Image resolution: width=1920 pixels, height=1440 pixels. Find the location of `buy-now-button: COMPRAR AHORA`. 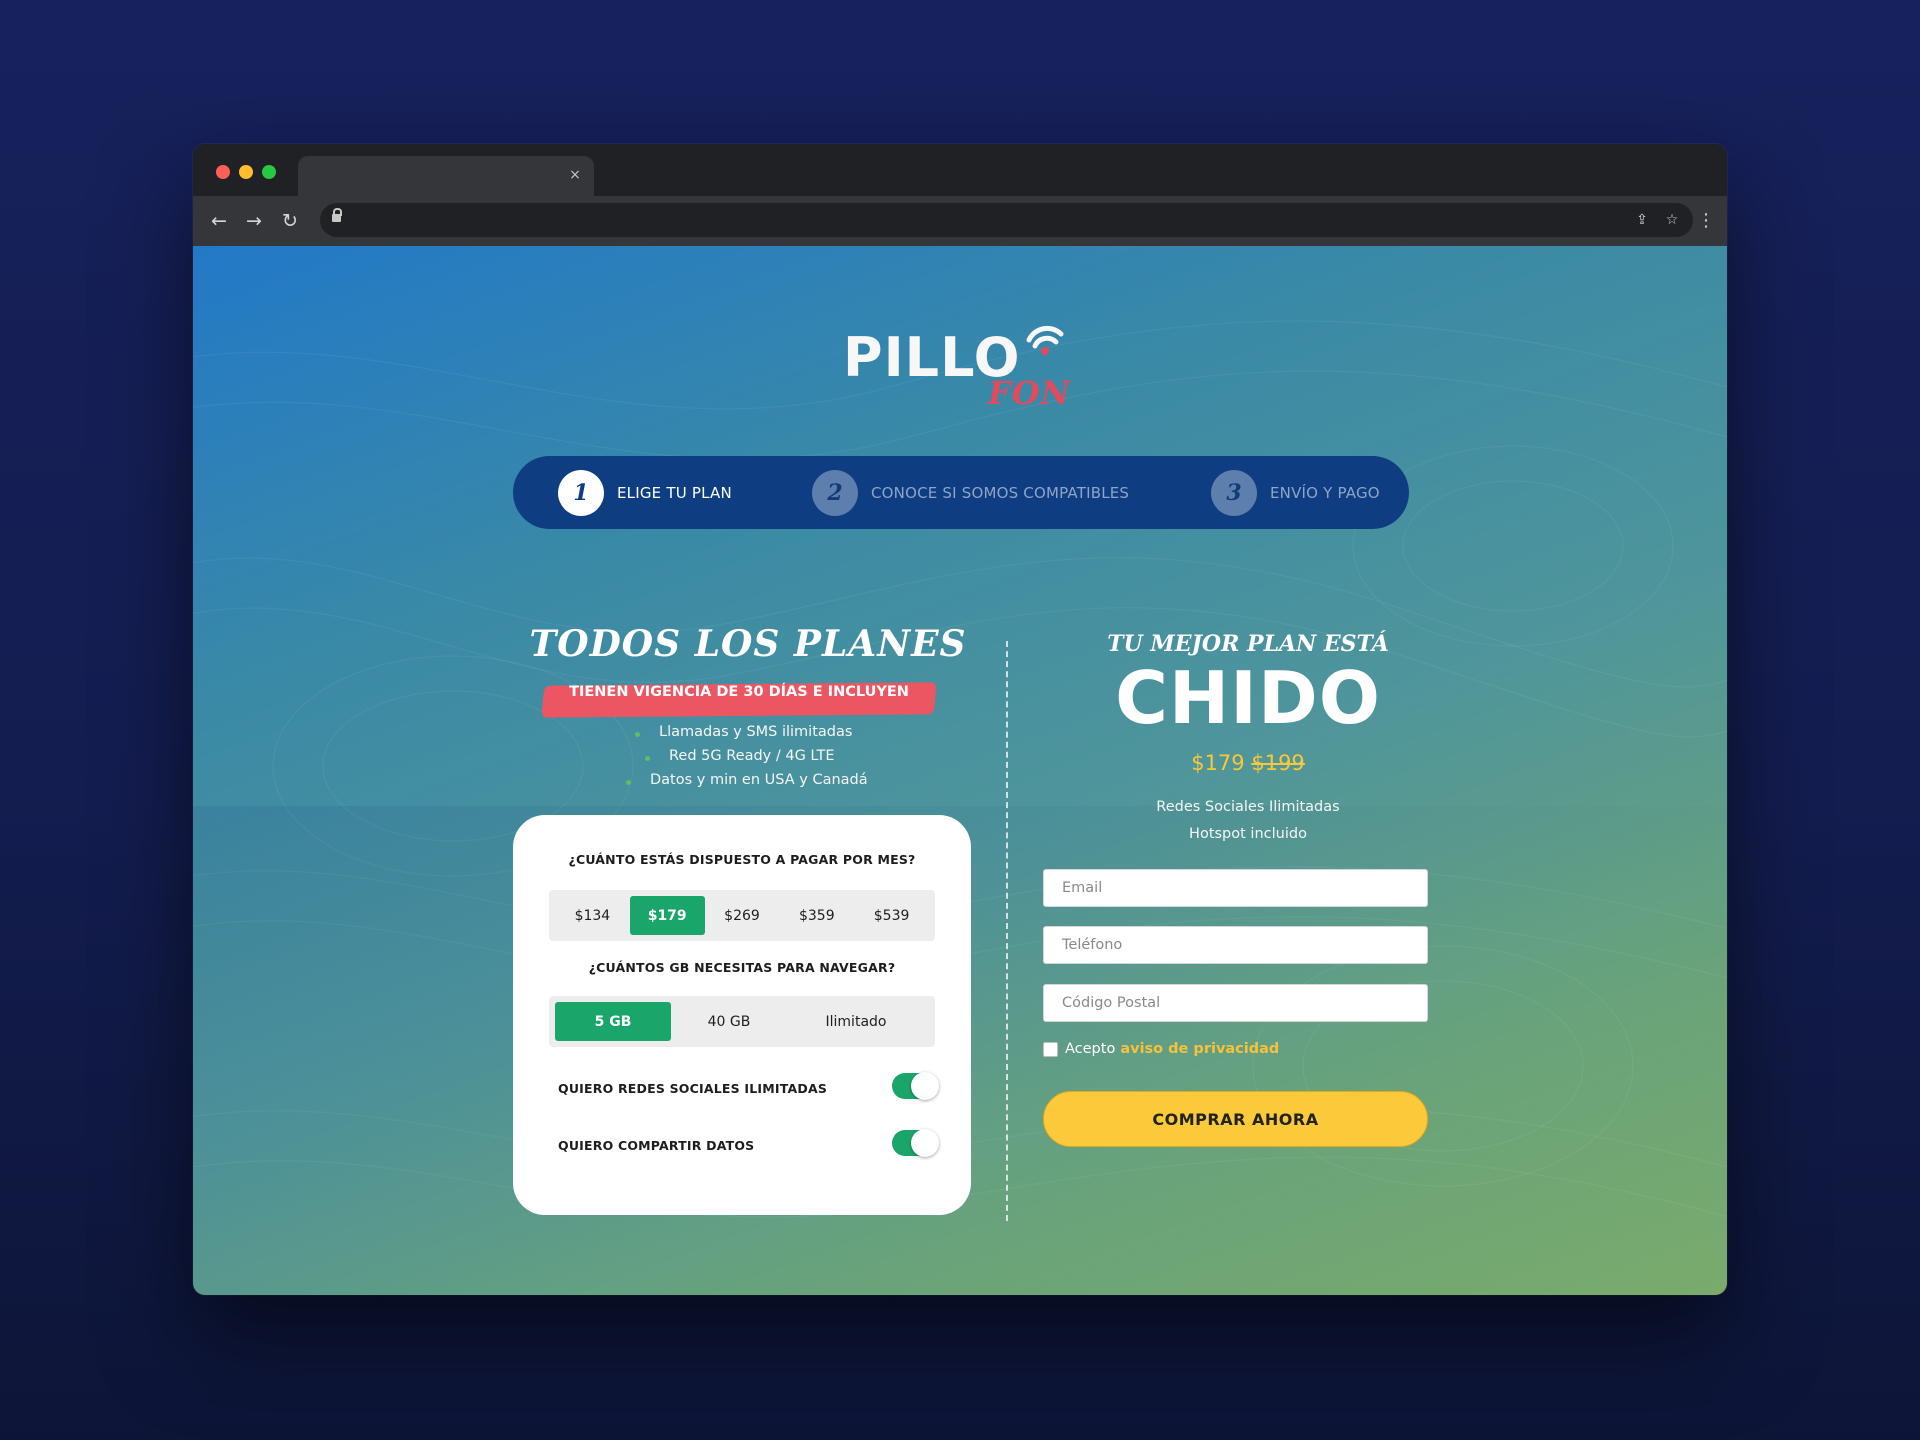

buy-now-button: COMPRAR AHORA is located at coordinates (1235, 1119).